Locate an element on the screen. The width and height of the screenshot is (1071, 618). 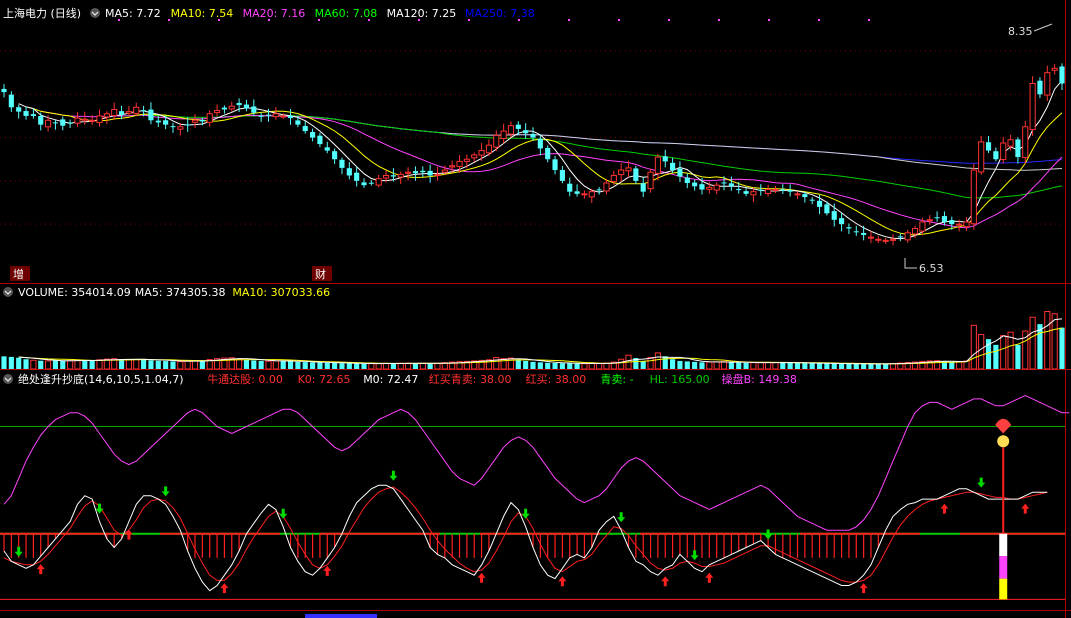
signal-column-white is located at coordinates (1003, 545).